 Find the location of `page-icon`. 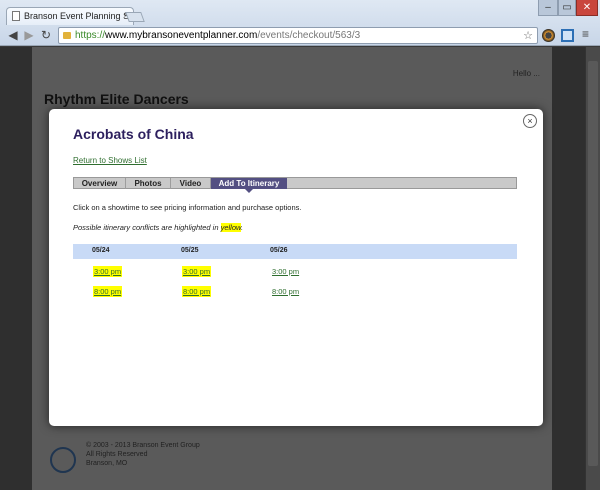

page-icon is located at coordinates (16, 16).